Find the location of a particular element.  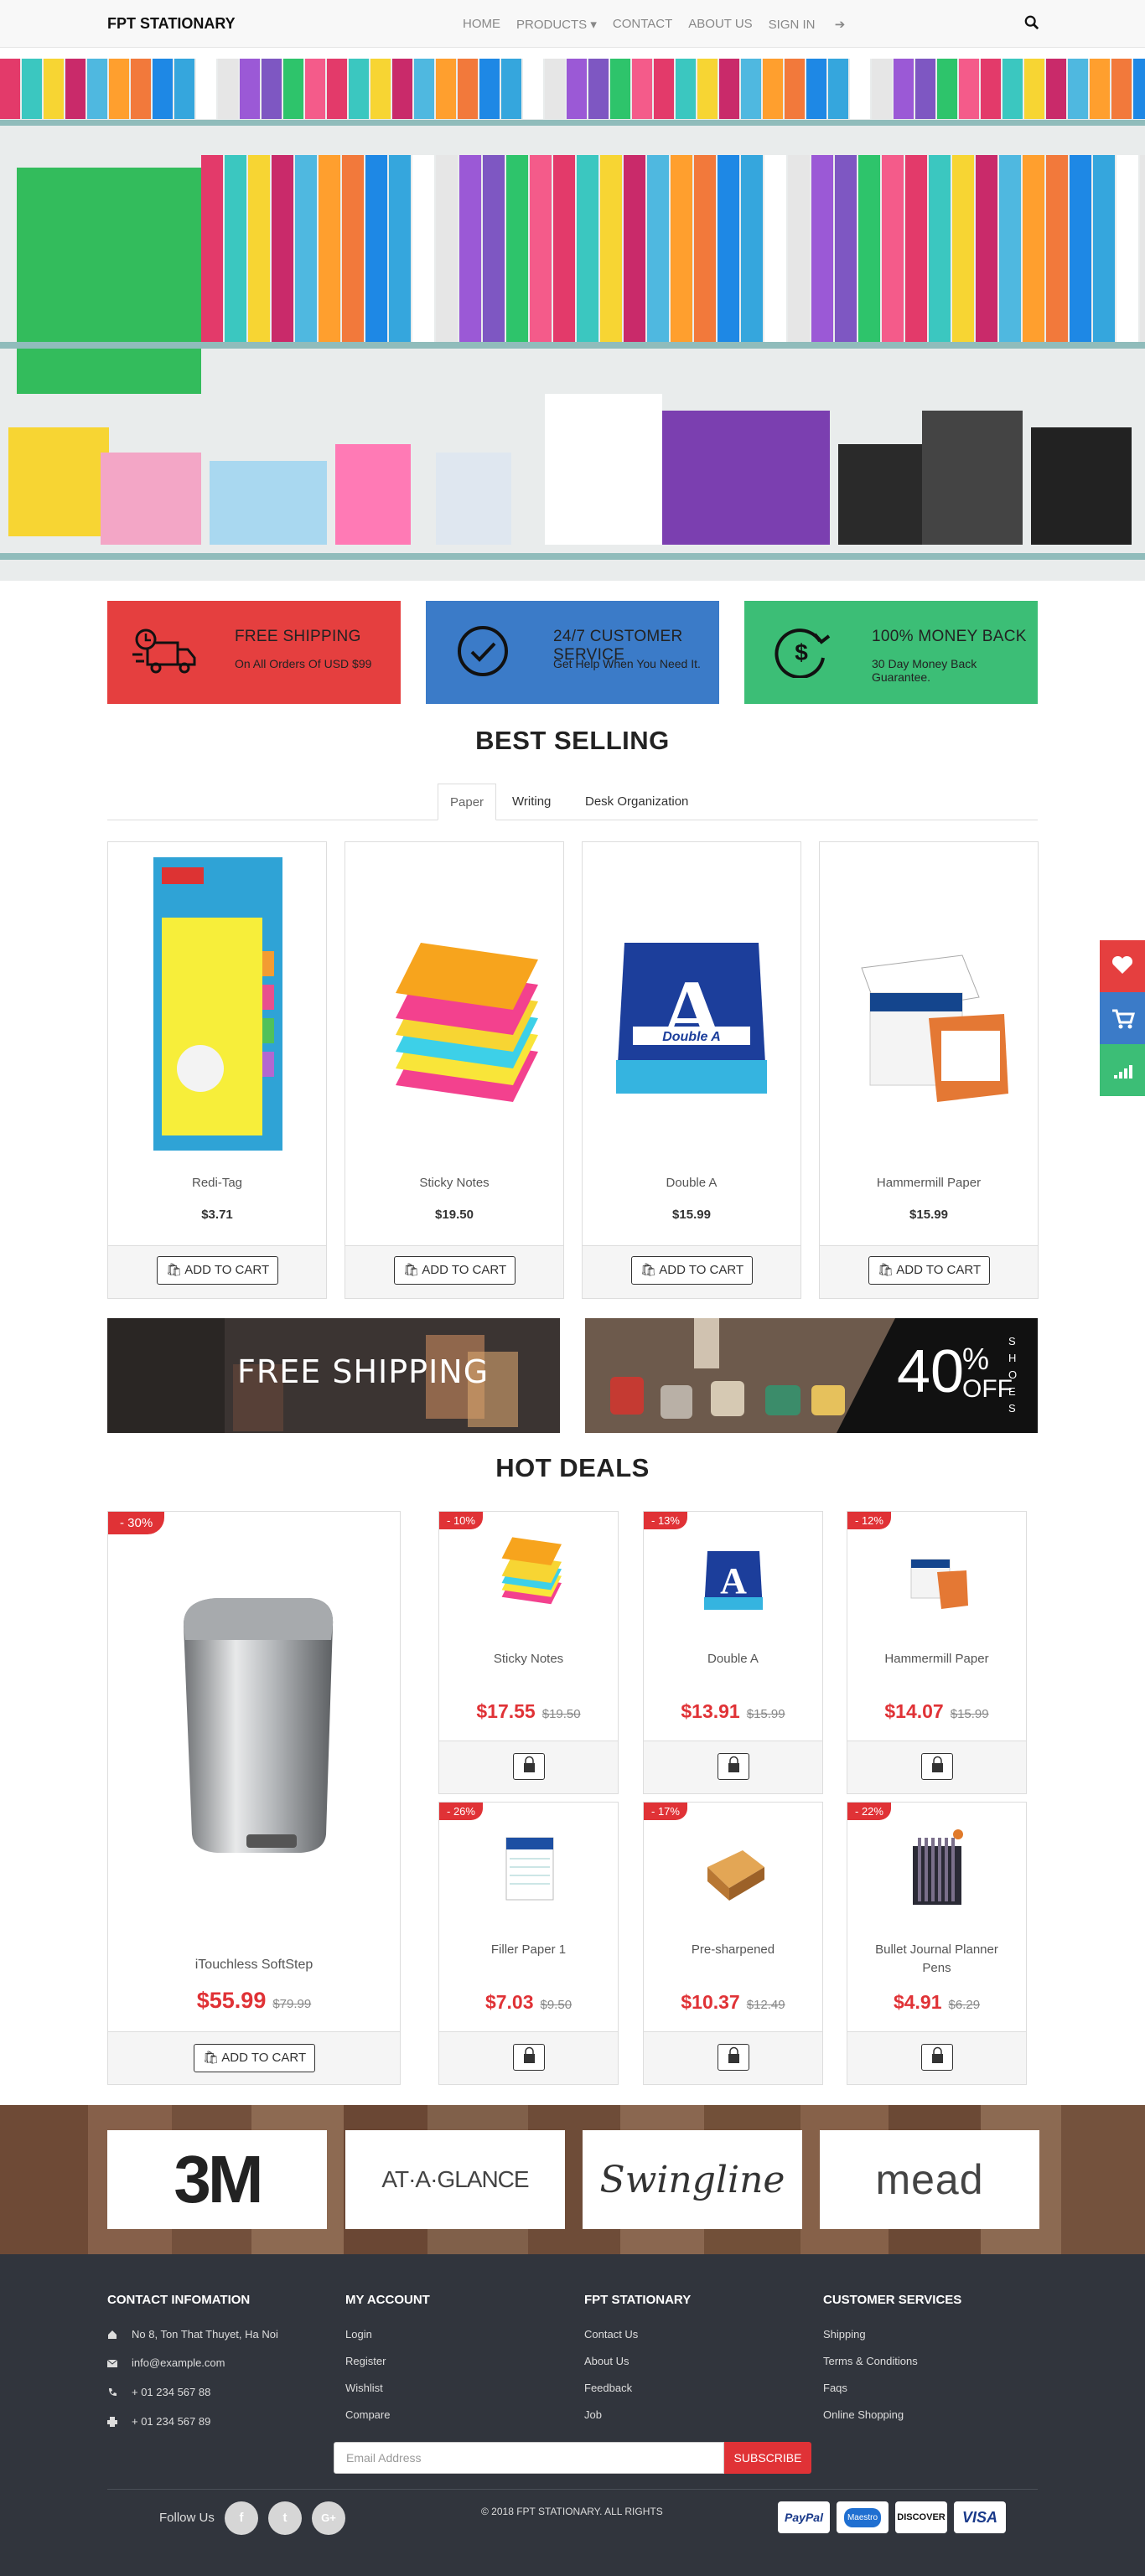

product-image: A Double A is located at coordinates (692, 1010).